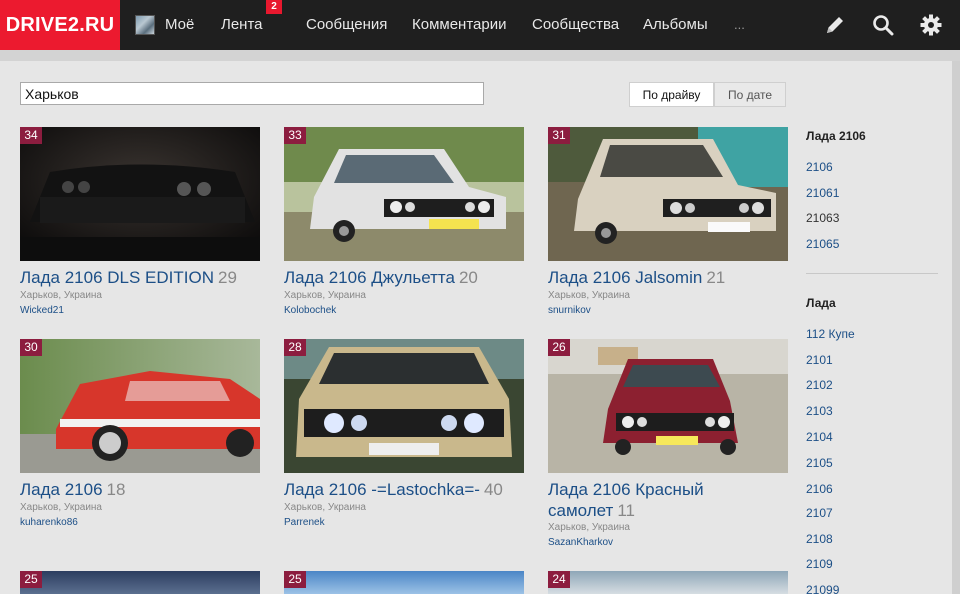 The height and width of the screenshot is (594, 960). What do you see at coordinates (830, 334) in the screenshot?
I see `sidebar-item-112-coupe: 112 Купе` at bounding box center [830, 334].